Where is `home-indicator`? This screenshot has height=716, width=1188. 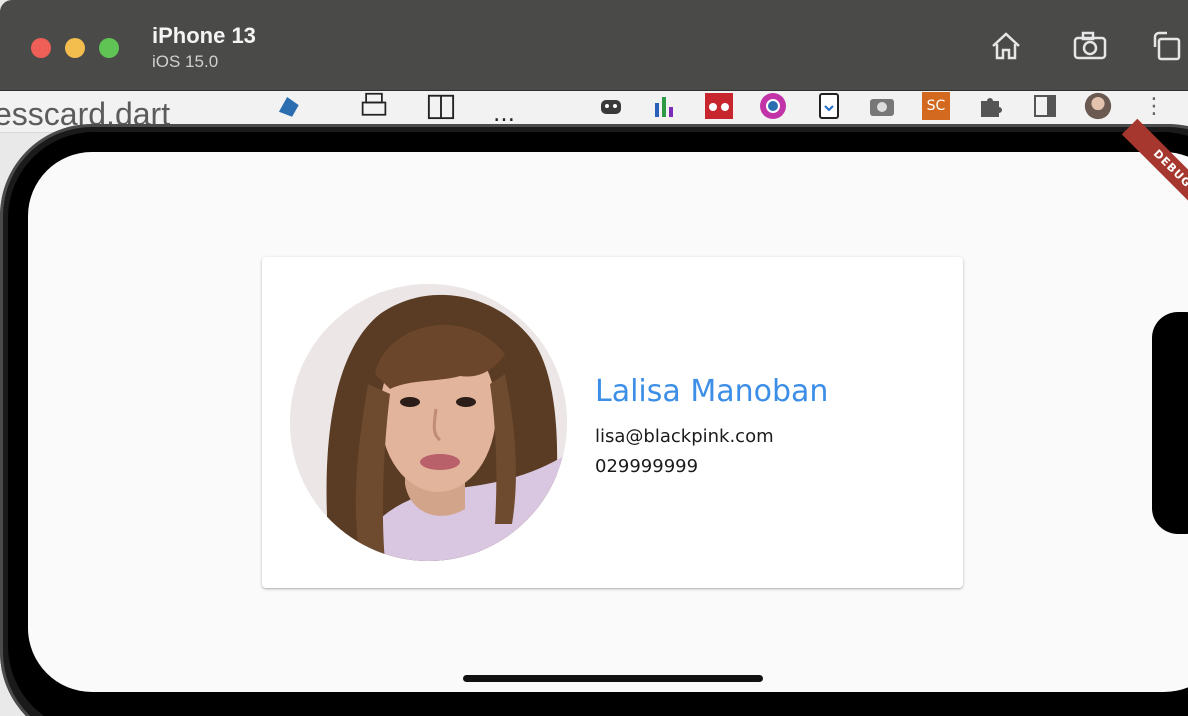 home-indicator is located at coordinates (613, 678).